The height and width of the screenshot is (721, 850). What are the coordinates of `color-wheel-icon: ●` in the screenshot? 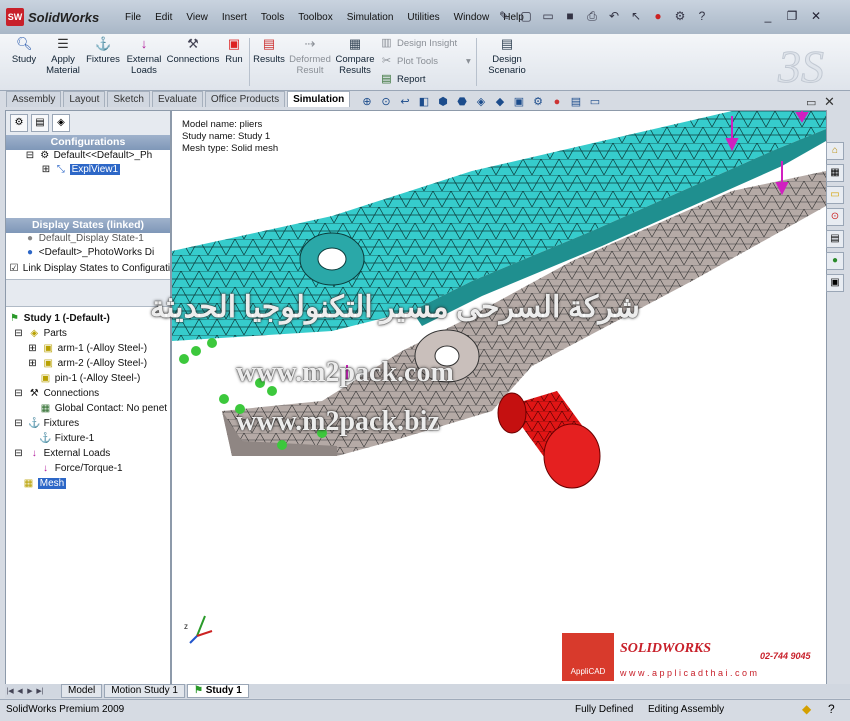 It's located at (557, 102).